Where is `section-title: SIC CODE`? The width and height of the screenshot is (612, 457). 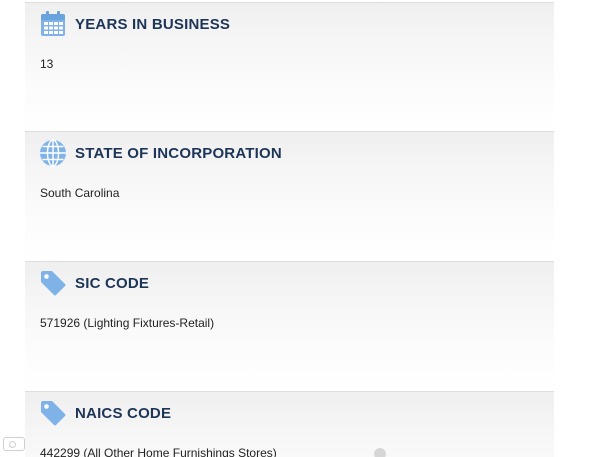
section-title: SIC CODE is located at coordinates (112, 283).